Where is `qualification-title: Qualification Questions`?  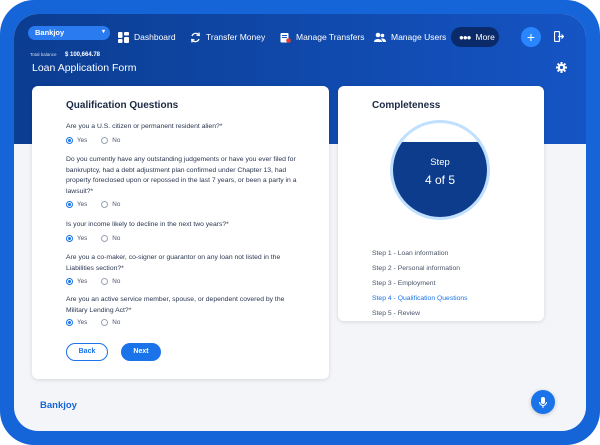
qualification-title: Qualification Questions is located at coordinates (122, 105).